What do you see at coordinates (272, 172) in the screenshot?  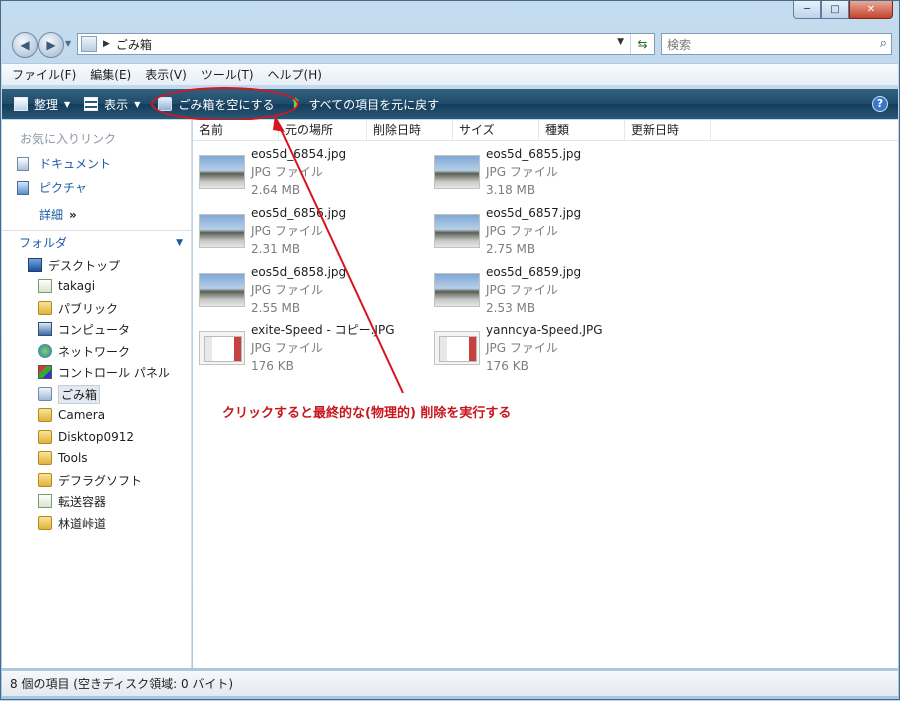 I see `file-item: eos5d_6854.jpg JPG ファイル 2.64 MB` at bounding box center [272, 172].